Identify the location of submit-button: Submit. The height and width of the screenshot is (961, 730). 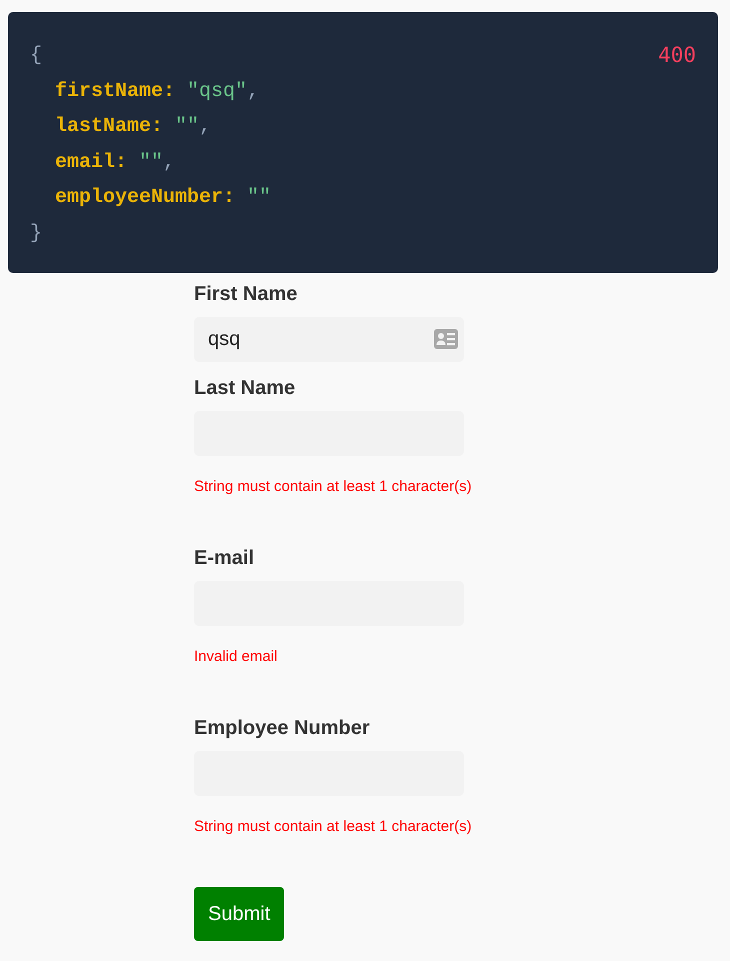
(239, 914).